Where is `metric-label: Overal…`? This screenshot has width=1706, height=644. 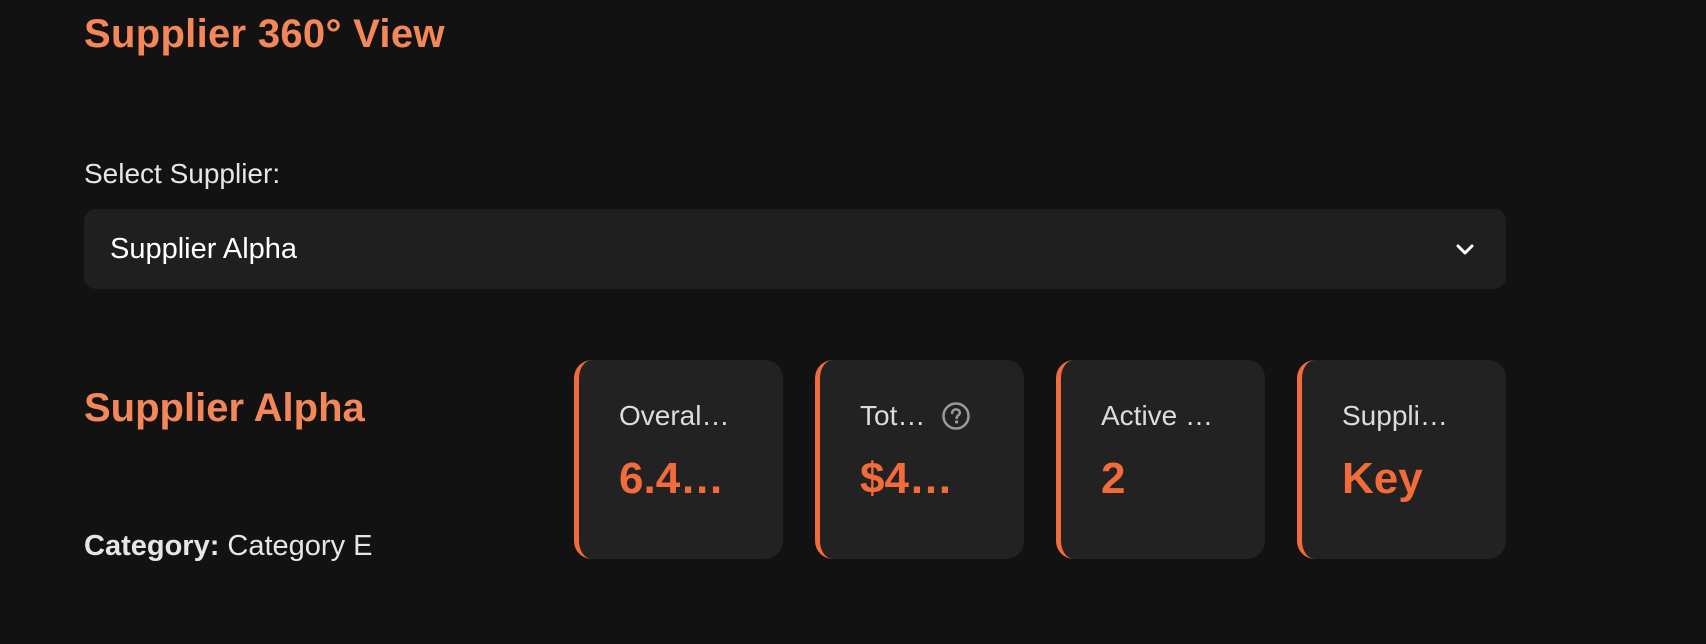 metric-label: Overal… is located at coordinates (674, 415).